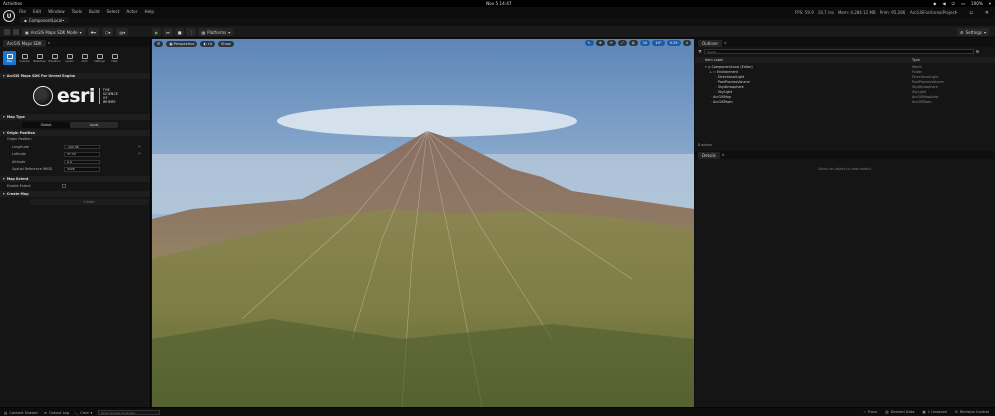  I want to click on blueprint-button: ⬡▾, so click(107, 32).